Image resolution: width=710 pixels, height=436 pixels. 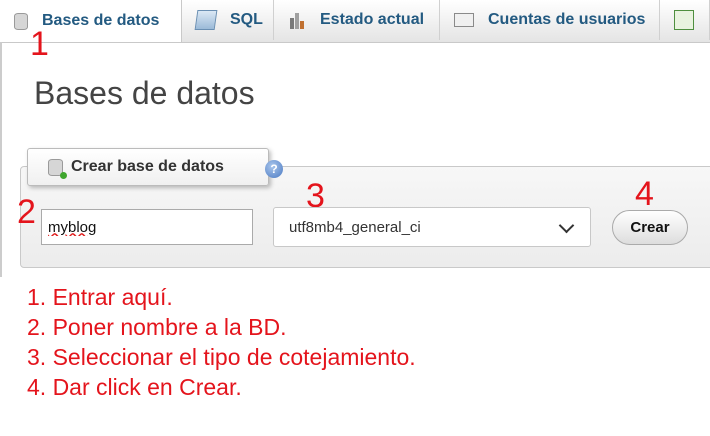 I want to click on tab-databases-label: Bases de datos, so click(x=101, y=20).